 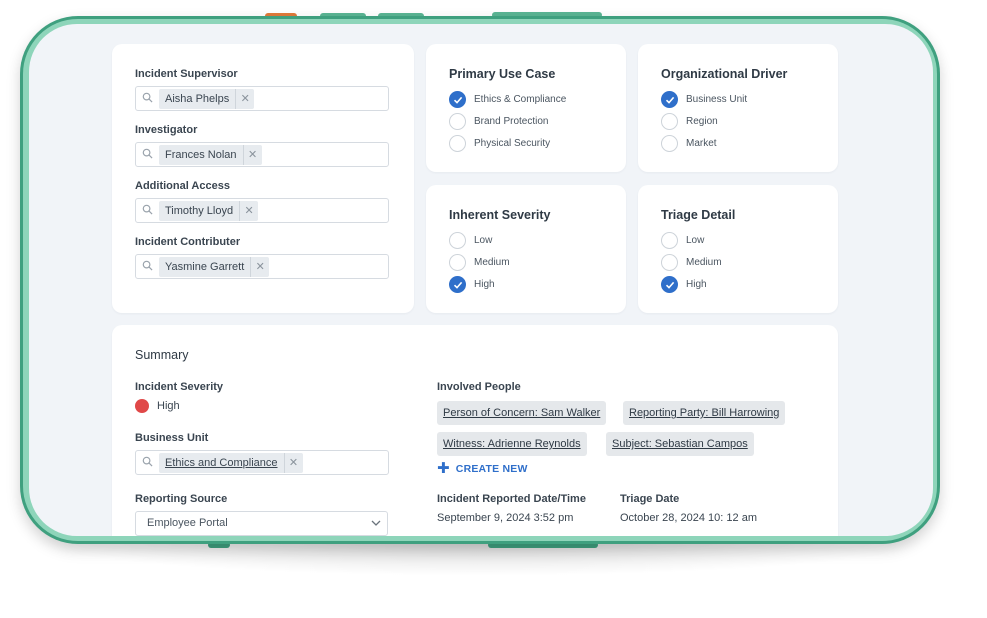 I want to click on triage-date-value: October 28, 2024 10: 12 am, so click(x=688, y=518).